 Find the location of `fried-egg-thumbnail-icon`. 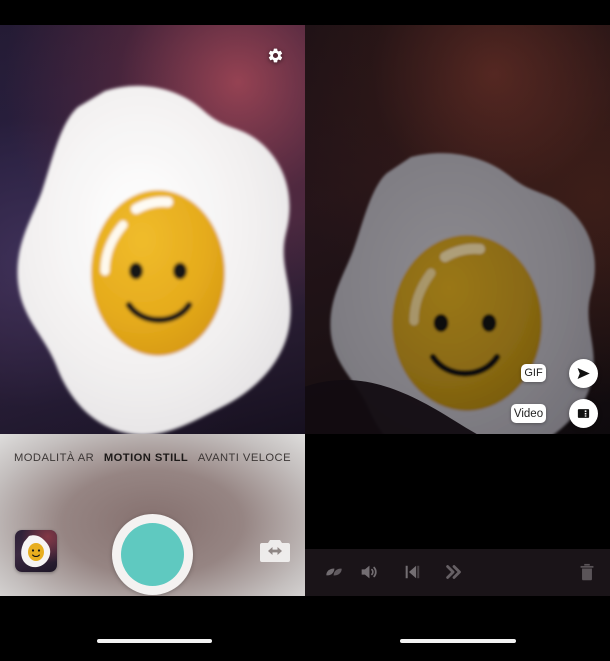

fried-egg-thumbnail-icon is located at coordinates (36, 551).